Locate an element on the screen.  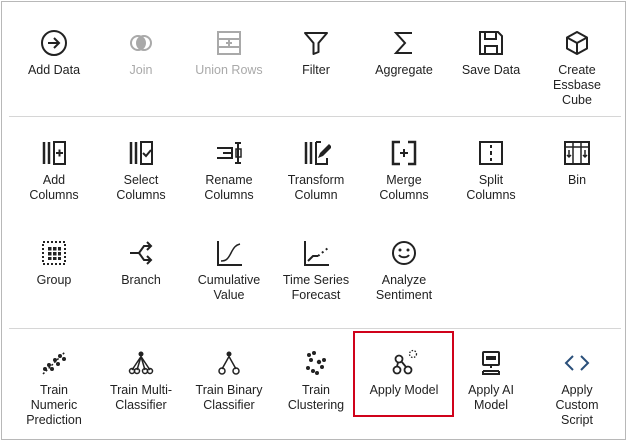
numeric-prediction-icon is located at coordinates (54, 363).